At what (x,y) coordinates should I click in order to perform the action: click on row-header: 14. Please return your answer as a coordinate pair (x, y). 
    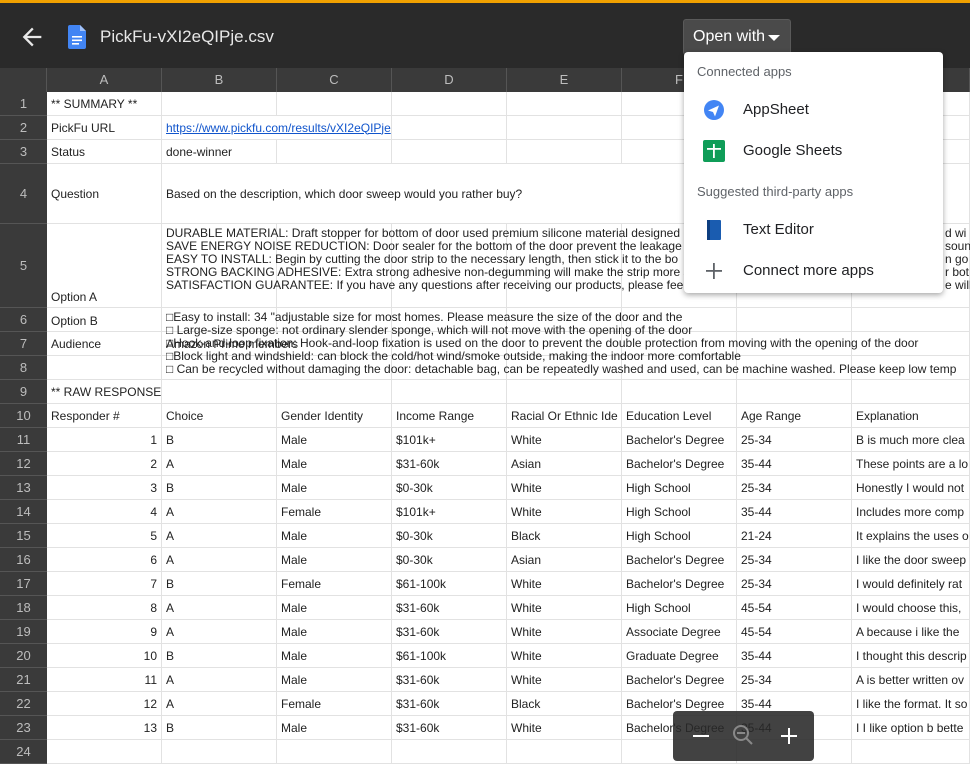
    Looking at the image, I should click on (23, 512).